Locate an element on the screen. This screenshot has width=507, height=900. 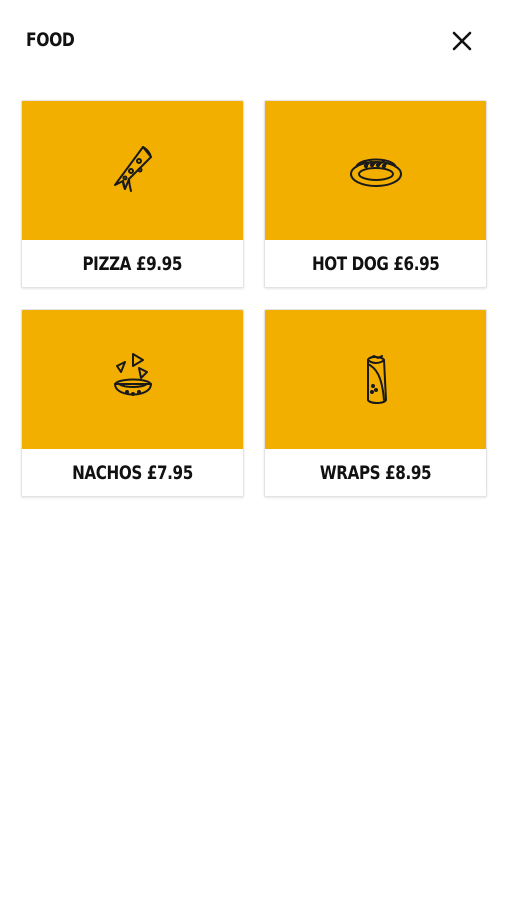
food-card-label: WRAPS £8.95 is located at coordinates (375, 472).